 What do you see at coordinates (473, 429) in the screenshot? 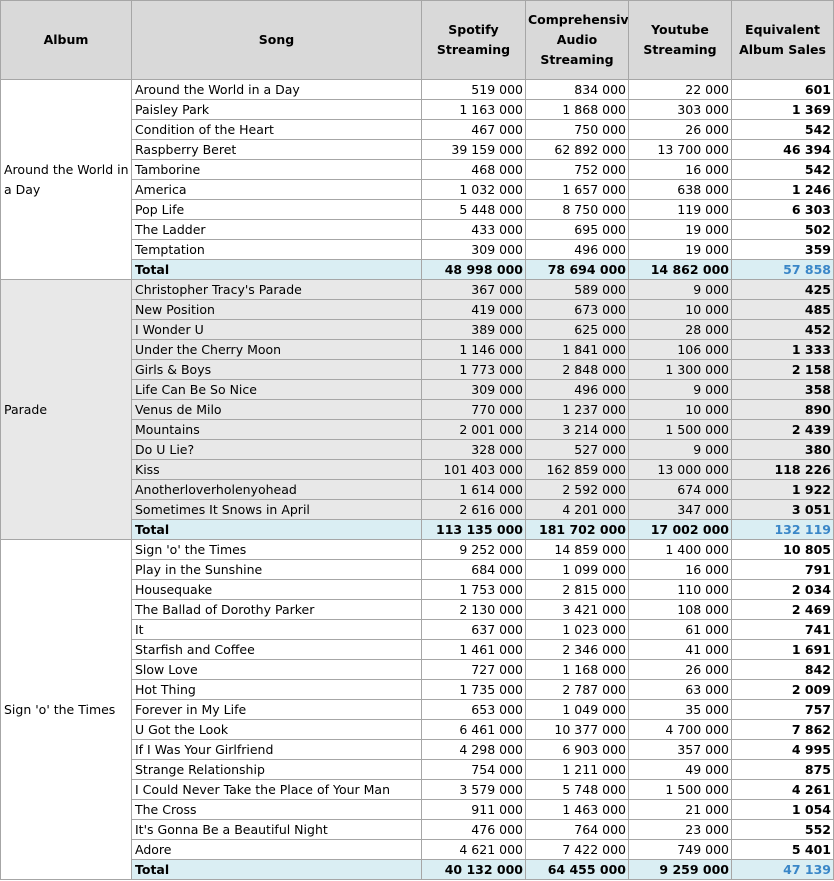
I see `spotify-cell: 2 001 000` at bounding box center [473, 429].